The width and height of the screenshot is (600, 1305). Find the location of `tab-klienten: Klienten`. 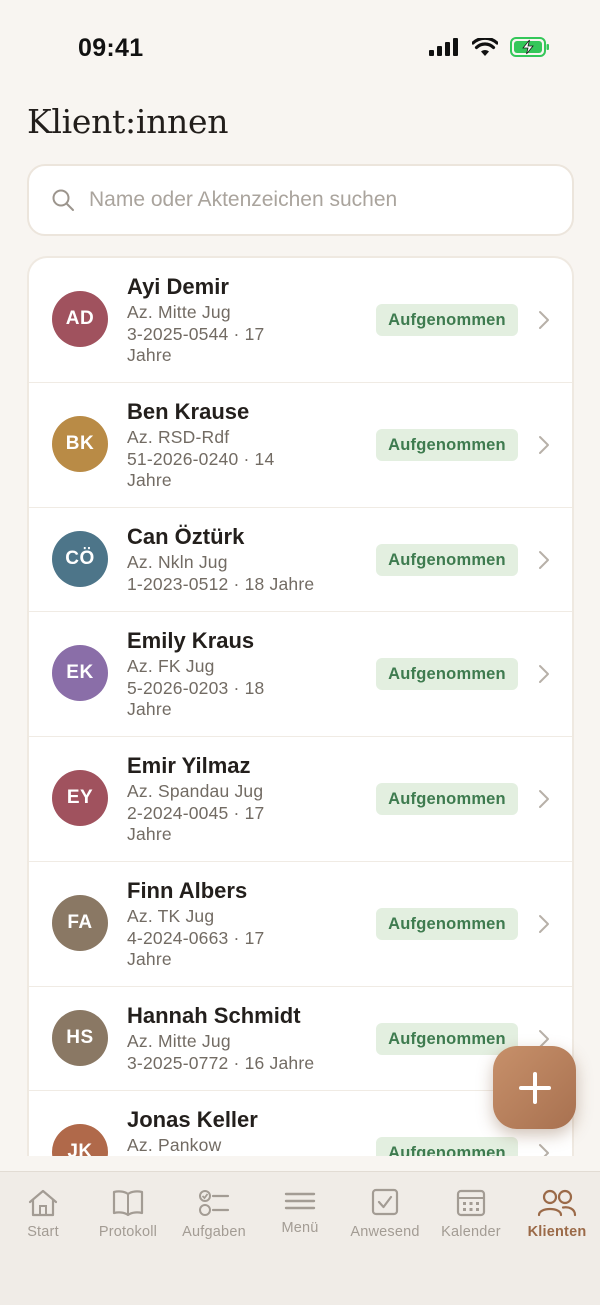

tab-klienten: Klienten is located at coordinates (557, 1223).